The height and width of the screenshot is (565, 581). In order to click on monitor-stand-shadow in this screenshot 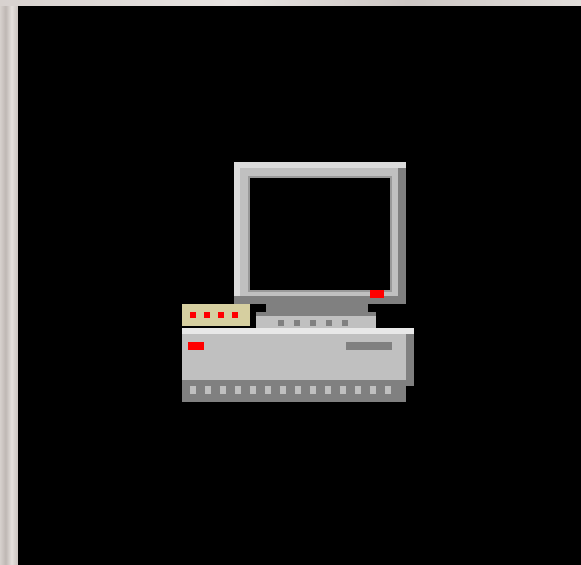, I will do `click(316, 314)`.